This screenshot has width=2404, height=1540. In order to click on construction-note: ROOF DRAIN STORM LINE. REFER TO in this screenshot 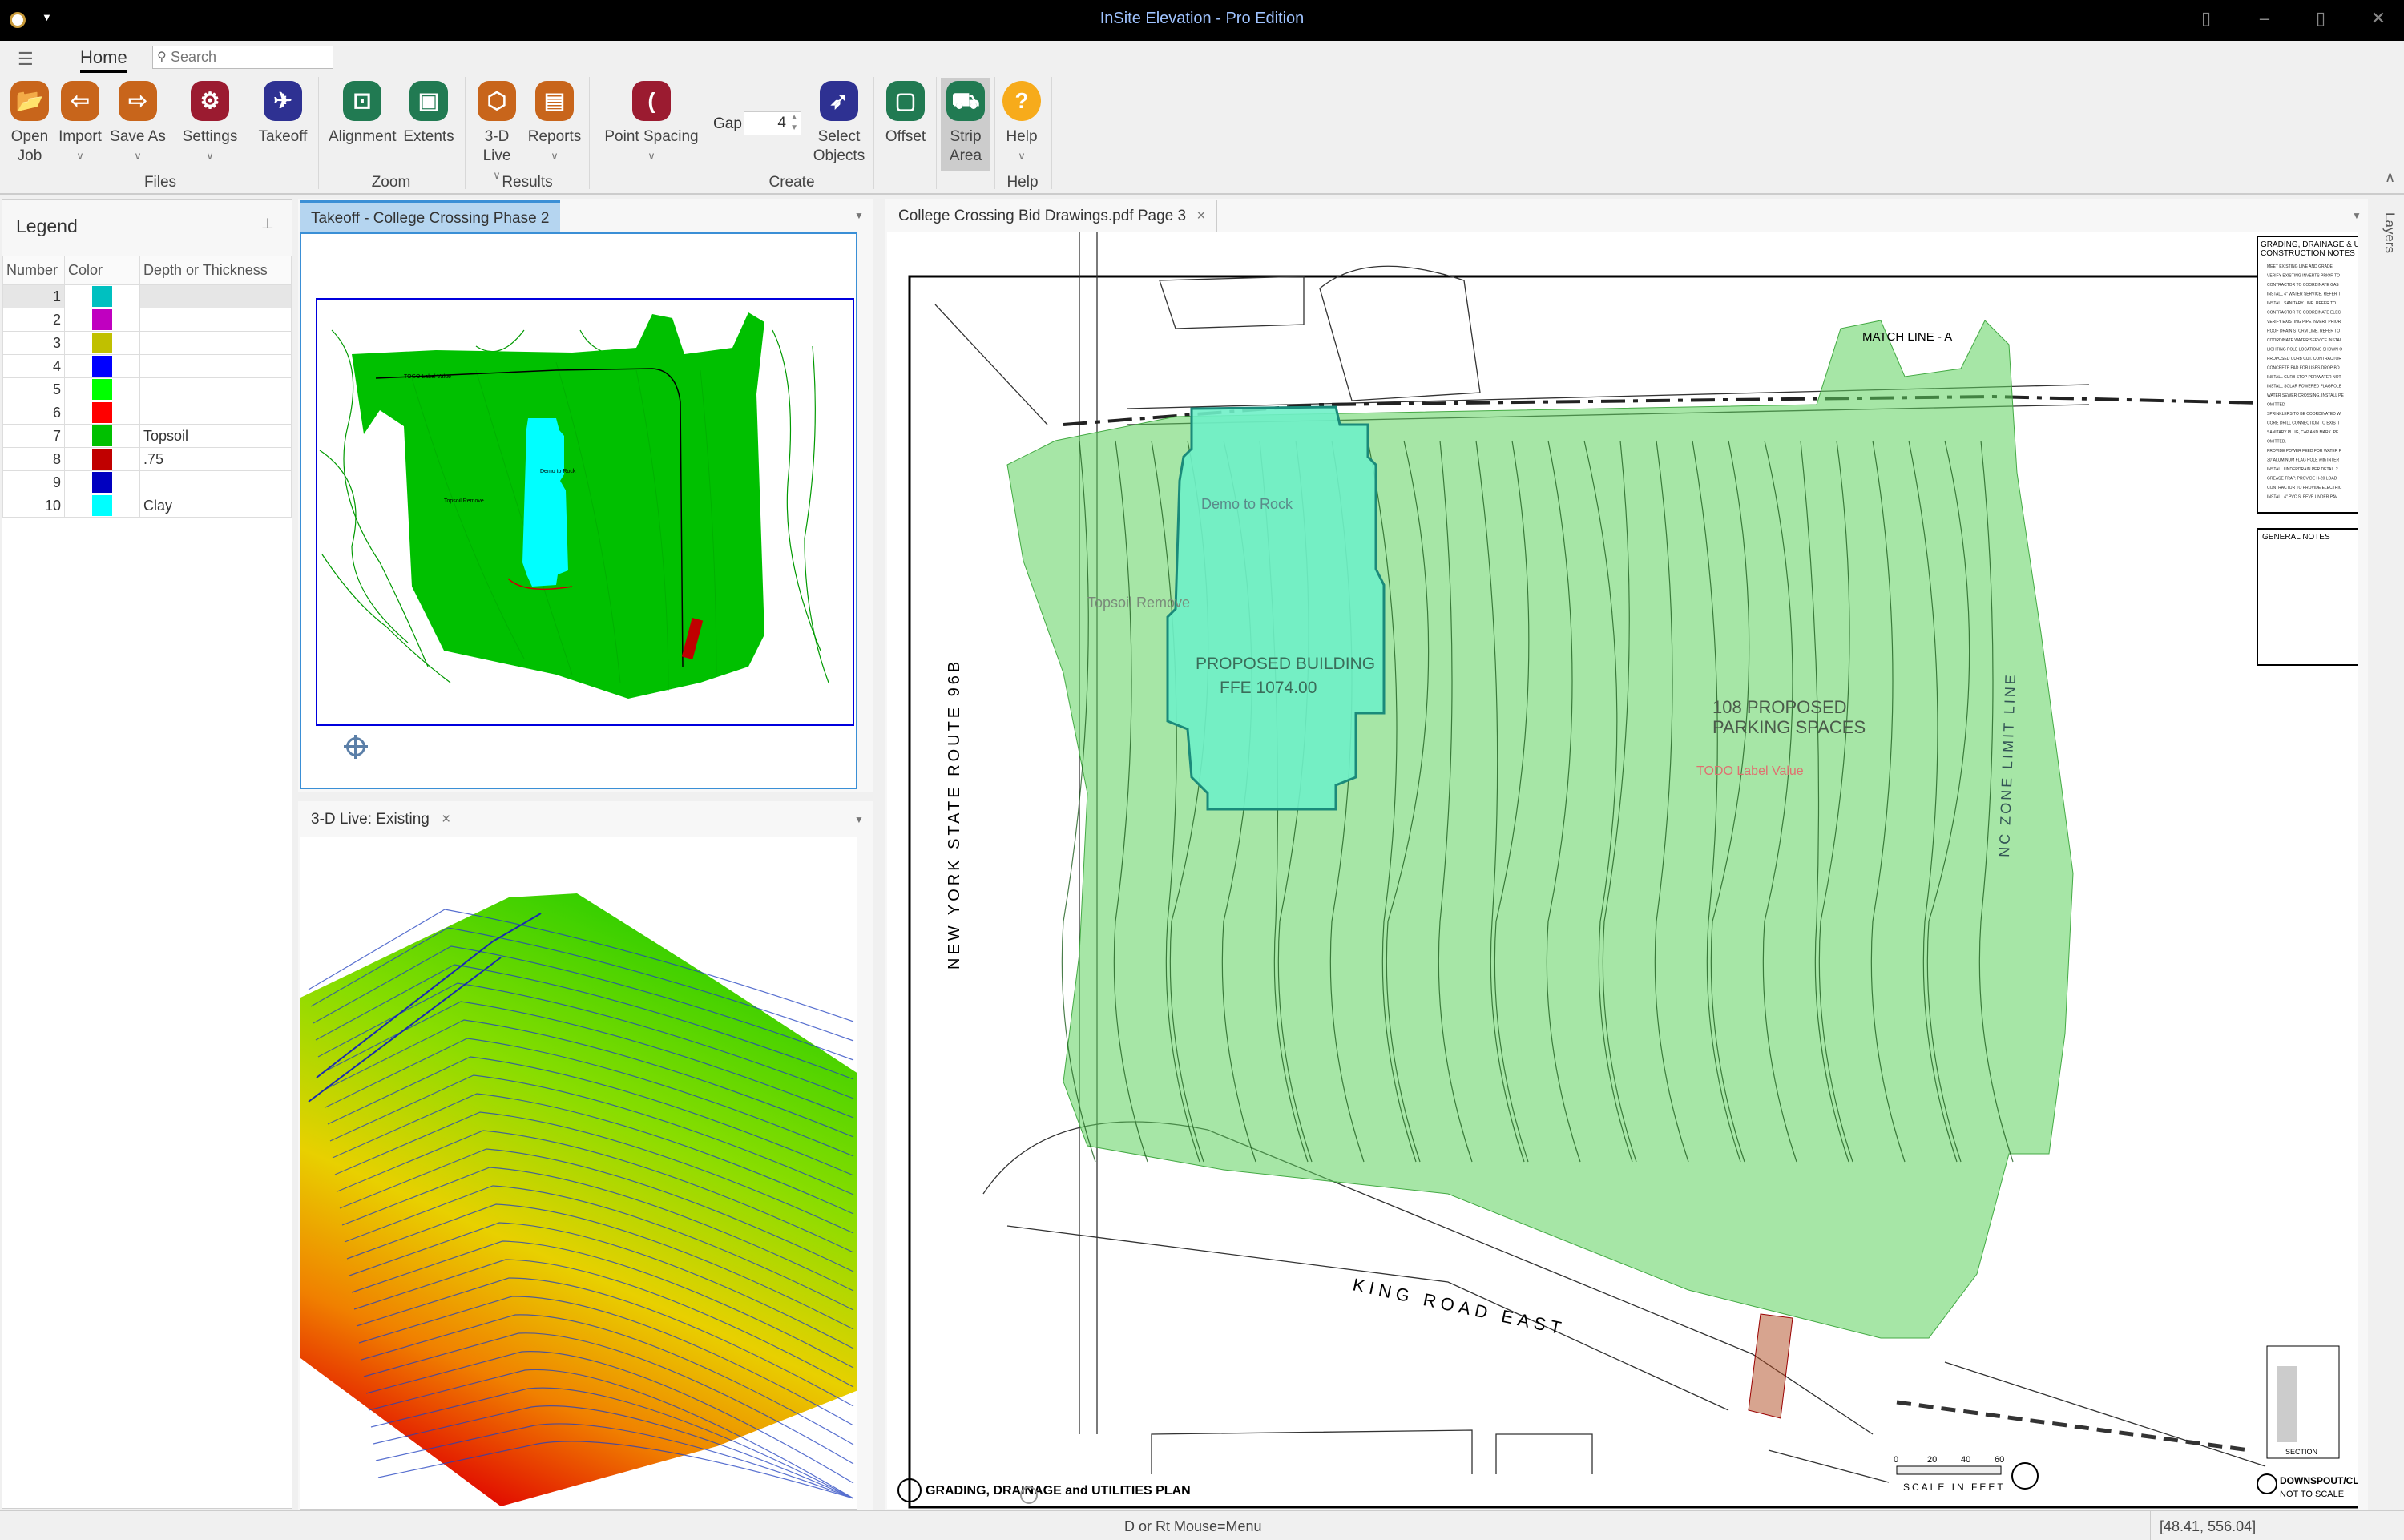, I will do `click(2303, 331)`.